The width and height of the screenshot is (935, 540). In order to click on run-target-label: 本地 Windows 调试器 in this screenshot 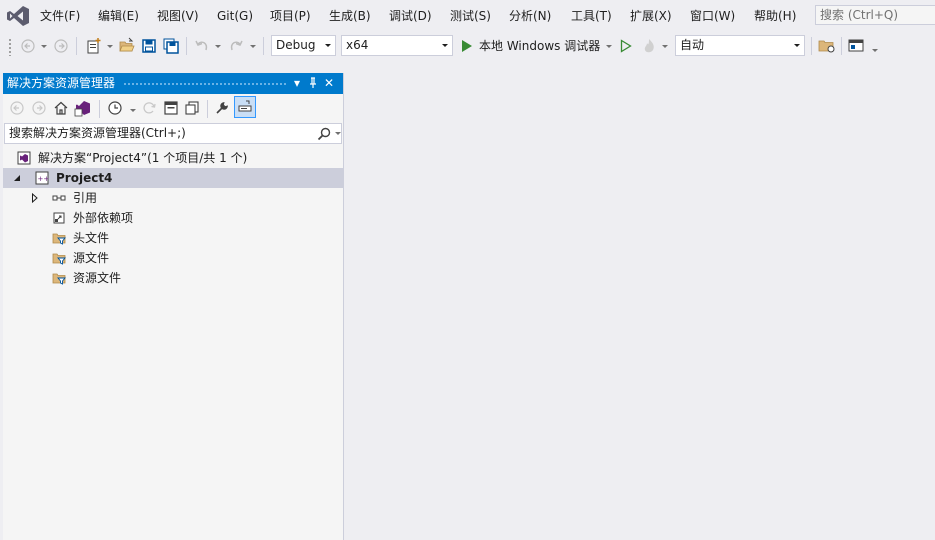, I will do `click(539, 46)`.